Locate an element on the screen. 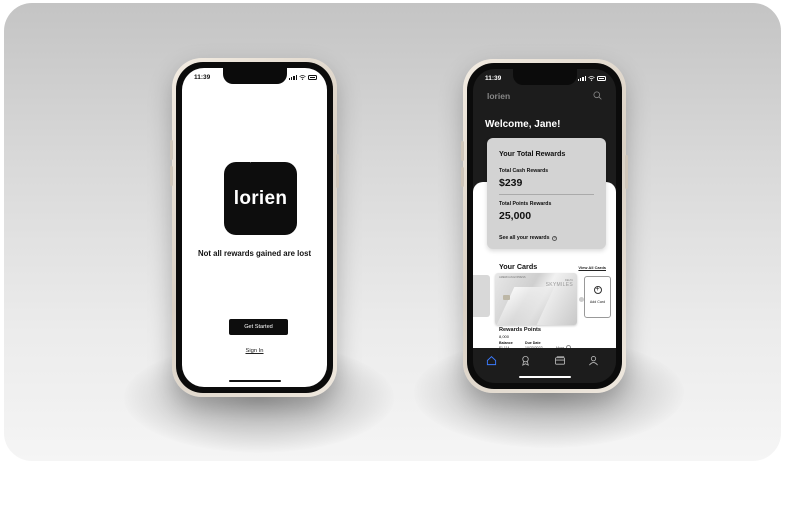  tab-profile is located at coordinates (593, 360).